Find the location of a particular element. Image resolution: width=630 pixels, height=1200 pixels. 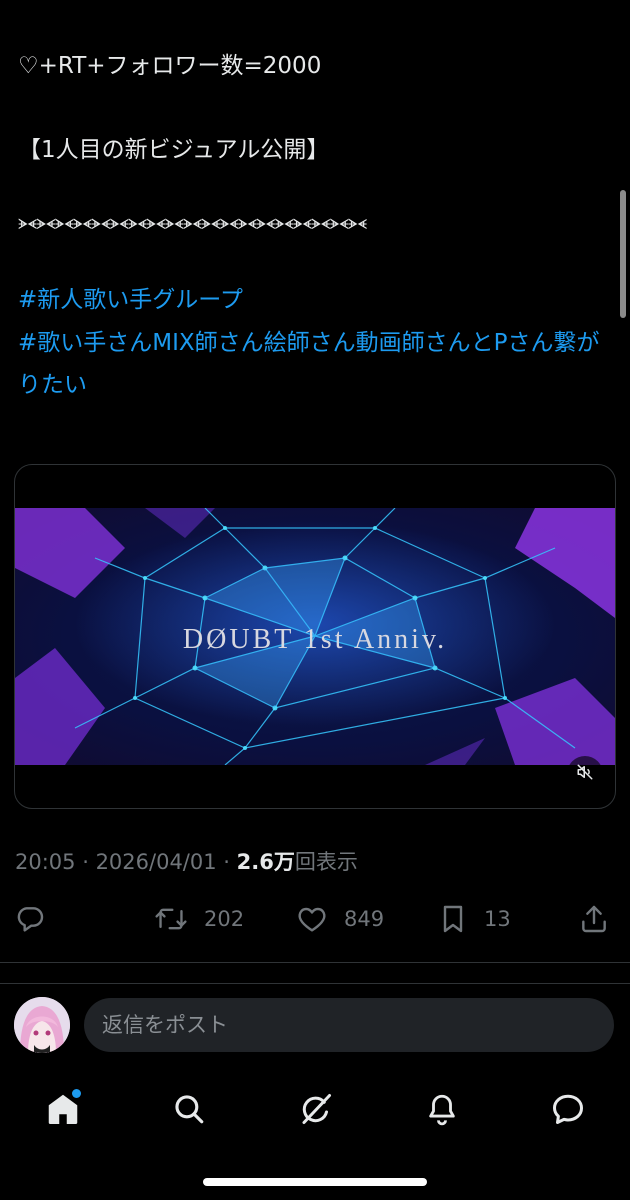

tweet-date: 2026/04/01 is located at coordinates (156, 862).